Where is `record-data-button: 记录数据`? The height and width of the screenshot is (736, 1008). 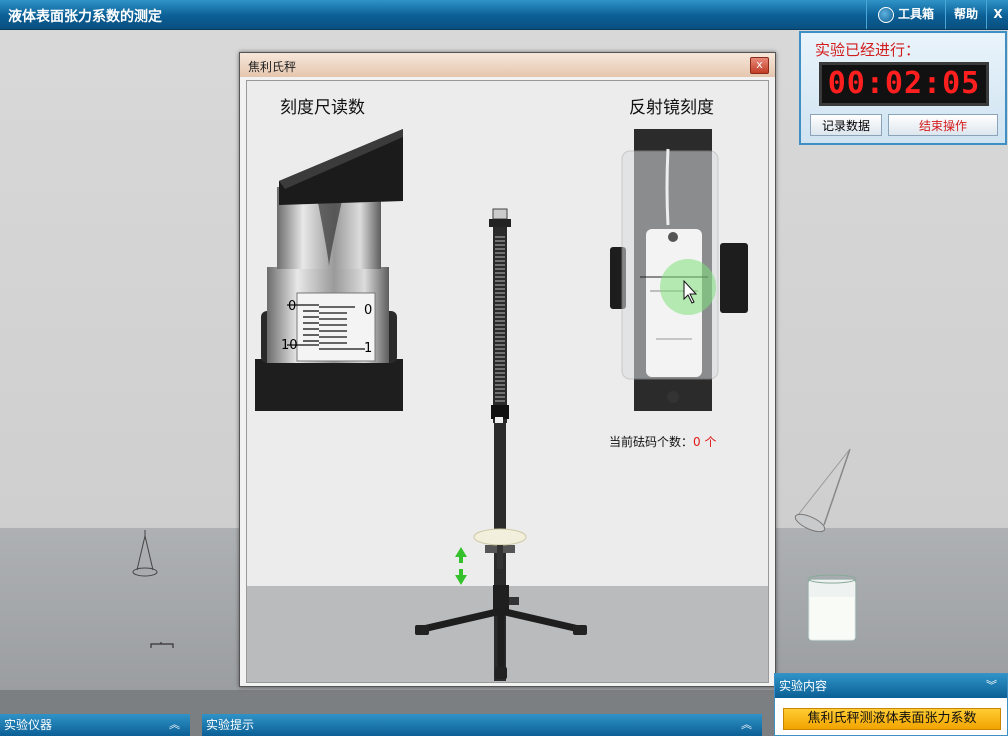 record-data-button: 记录数据 is located at coordinates (846, 125).